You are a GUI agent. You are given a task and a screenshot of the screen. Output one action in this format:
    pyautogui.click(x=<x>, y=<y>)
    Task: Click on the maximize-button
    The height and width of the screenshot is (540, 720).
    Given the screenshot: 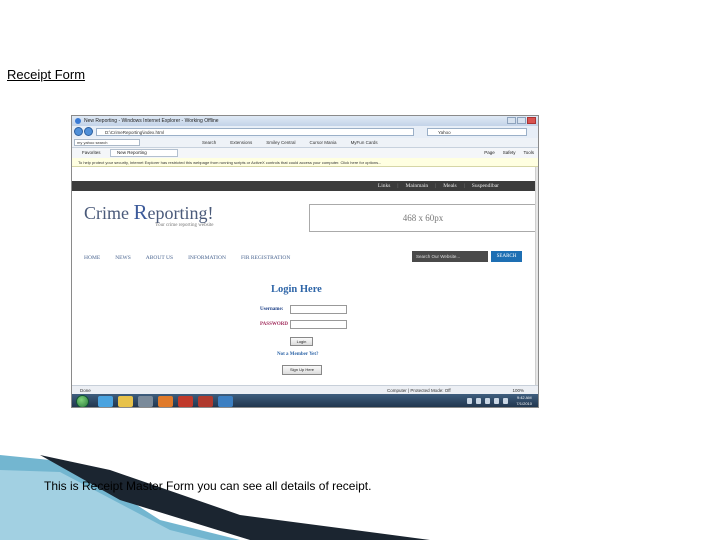 What is the action you would take?
    pyautogui.click(x=521, y=120)
    